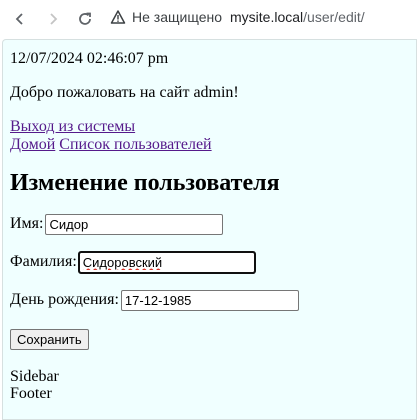  I want to click on home-link: Домой, so click(32, 144).